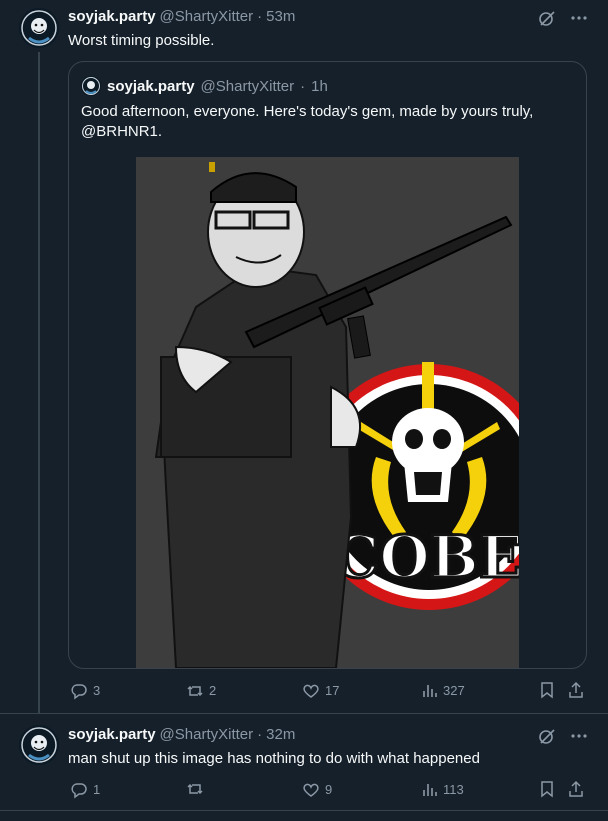 The height and width of the screenshot is (821, 608). What do you see at coordinates (453, 789) in the screenshot?
I see `view-count: 113` at bounding box center [453, 789].